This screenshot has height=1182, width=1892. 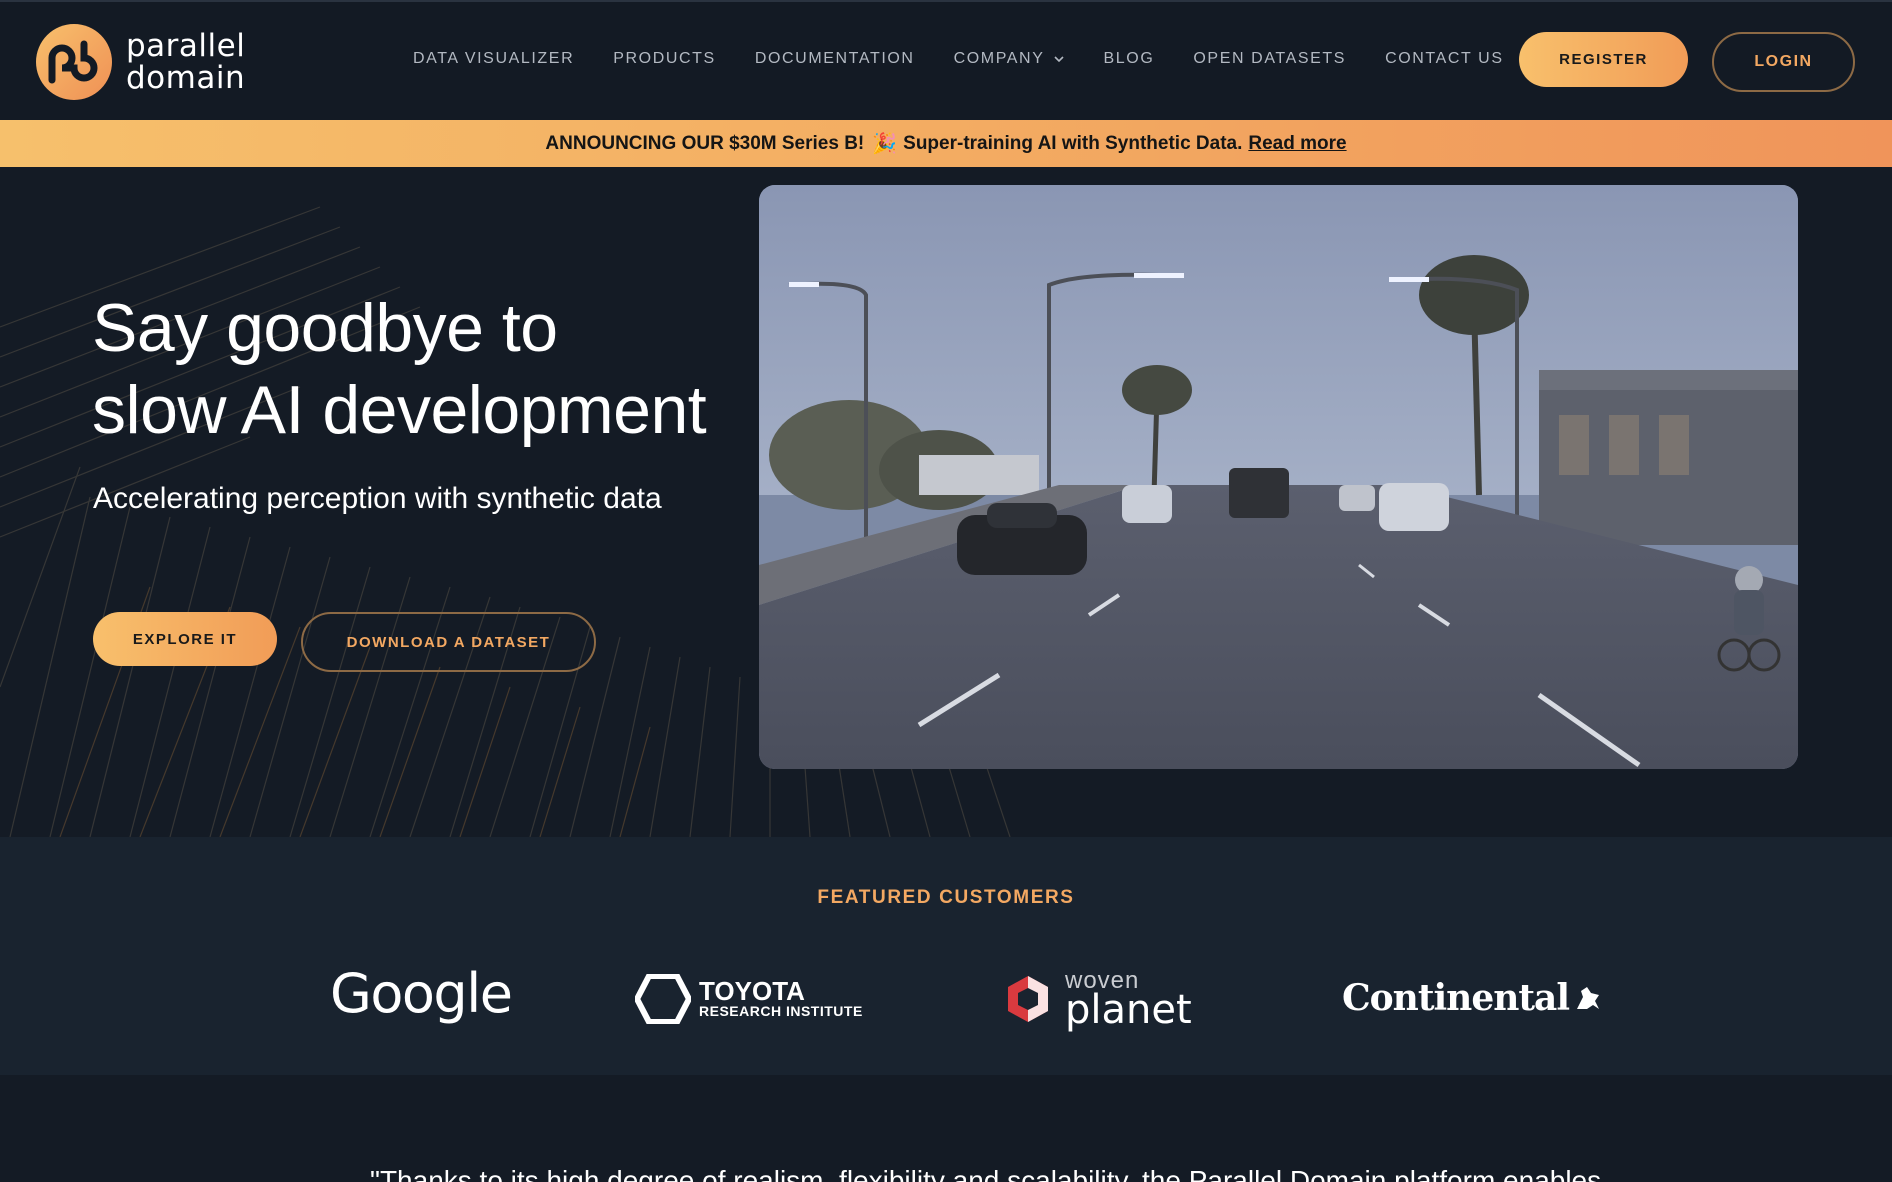 What do you see at coordinates (1444, 59) in the screenshot?
I see `nav-link-contact-us: CONTACT US` at bounding box center [1444, 59].